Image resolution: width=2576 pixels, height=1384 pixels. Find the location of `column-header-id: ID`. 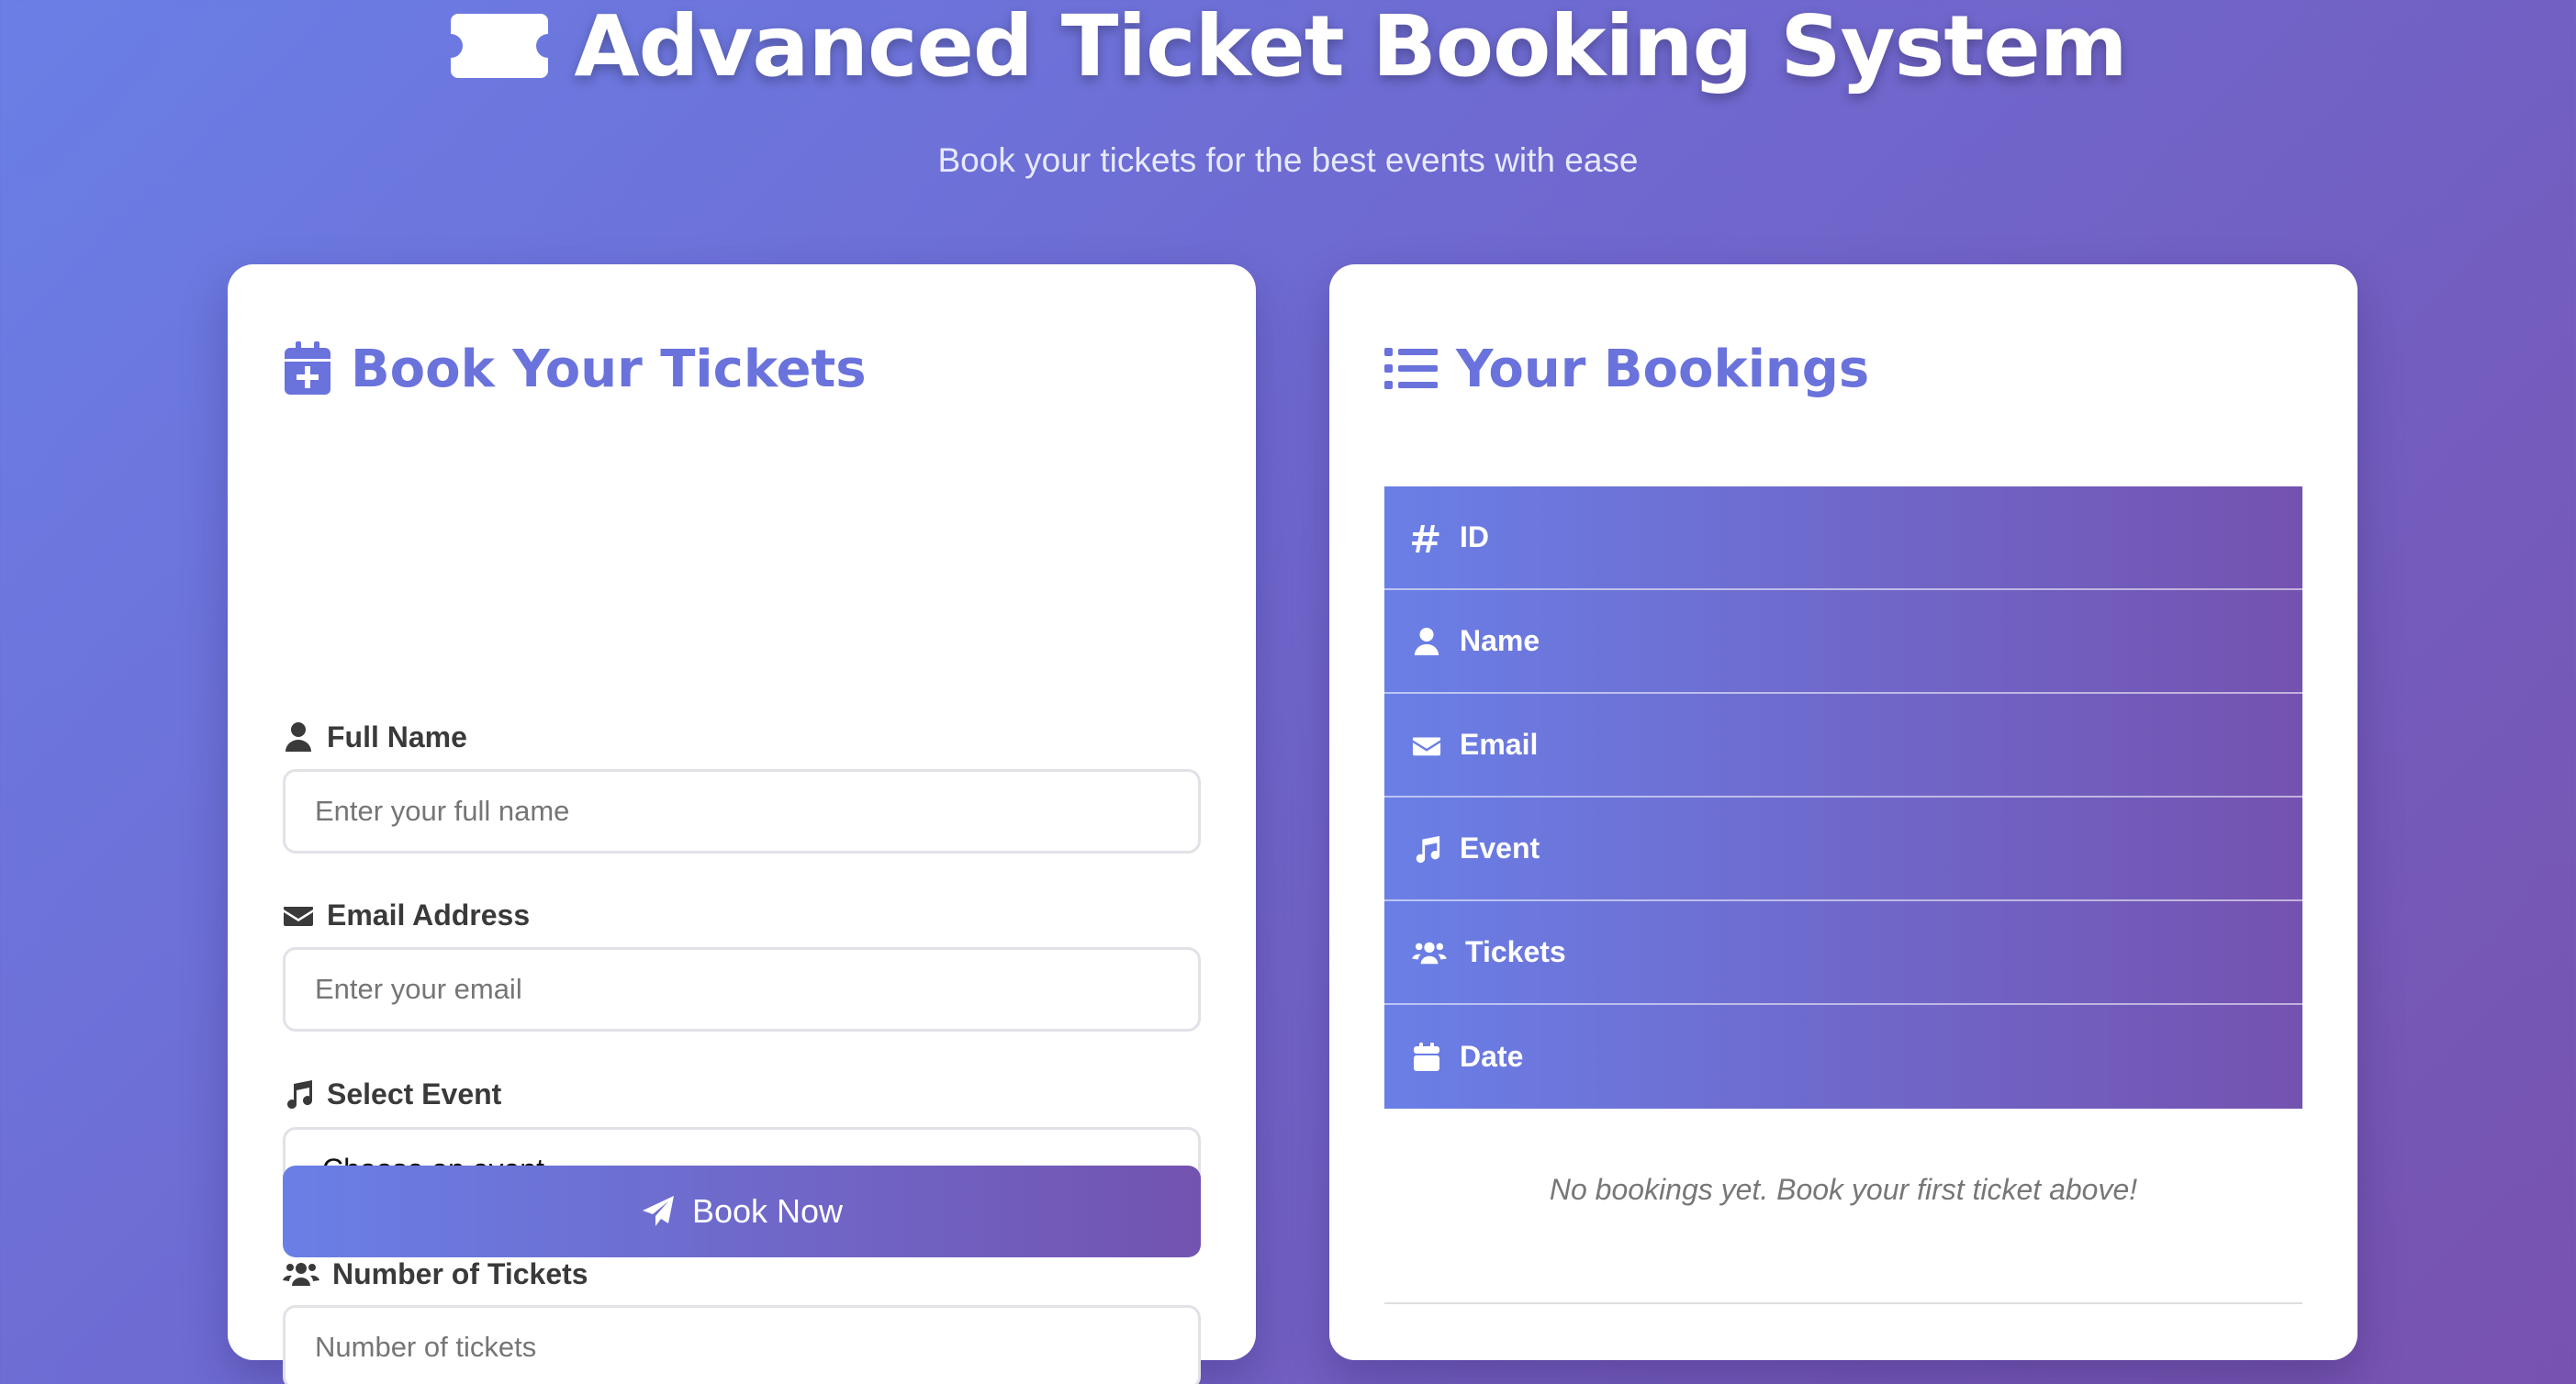

column-header-id: ID is located at coordinates (1843, 538).